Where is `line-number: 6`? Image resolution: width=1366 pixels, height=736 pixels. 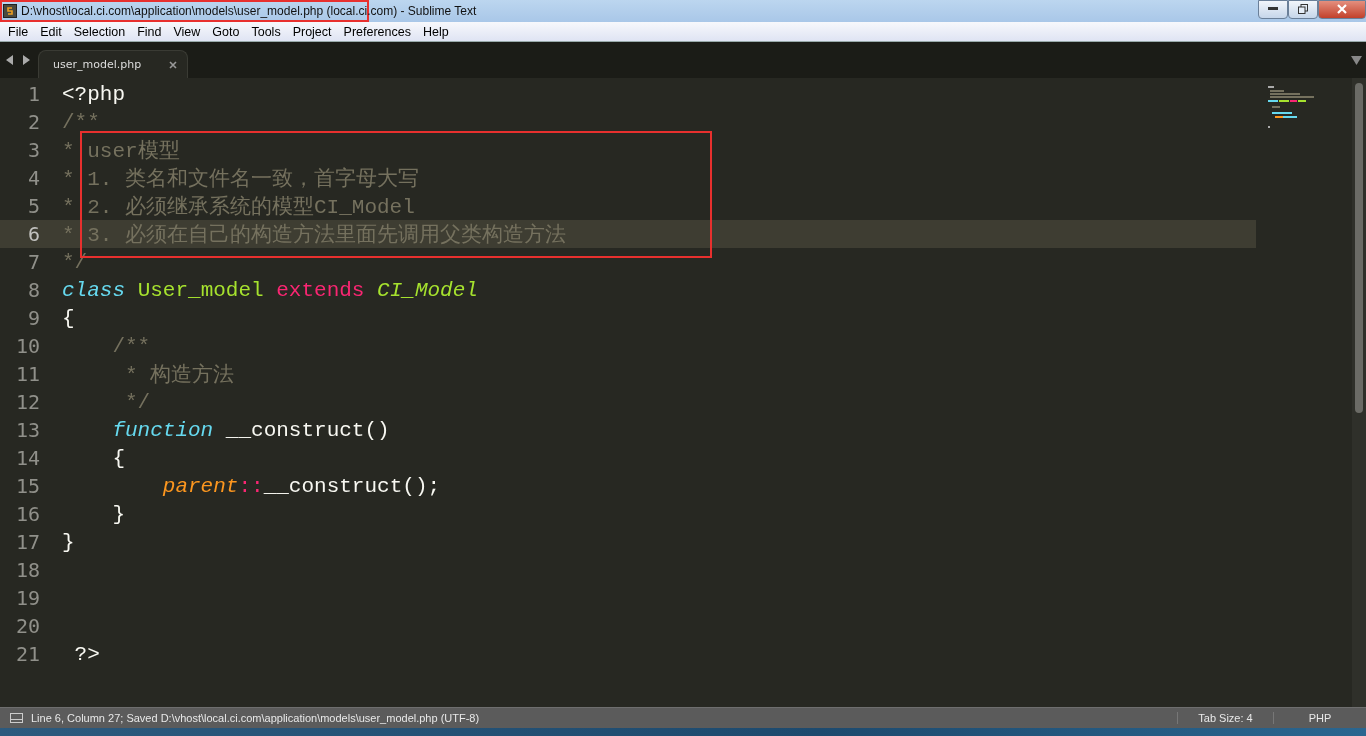
line-number: 6 is located at coordinates (33, 234).